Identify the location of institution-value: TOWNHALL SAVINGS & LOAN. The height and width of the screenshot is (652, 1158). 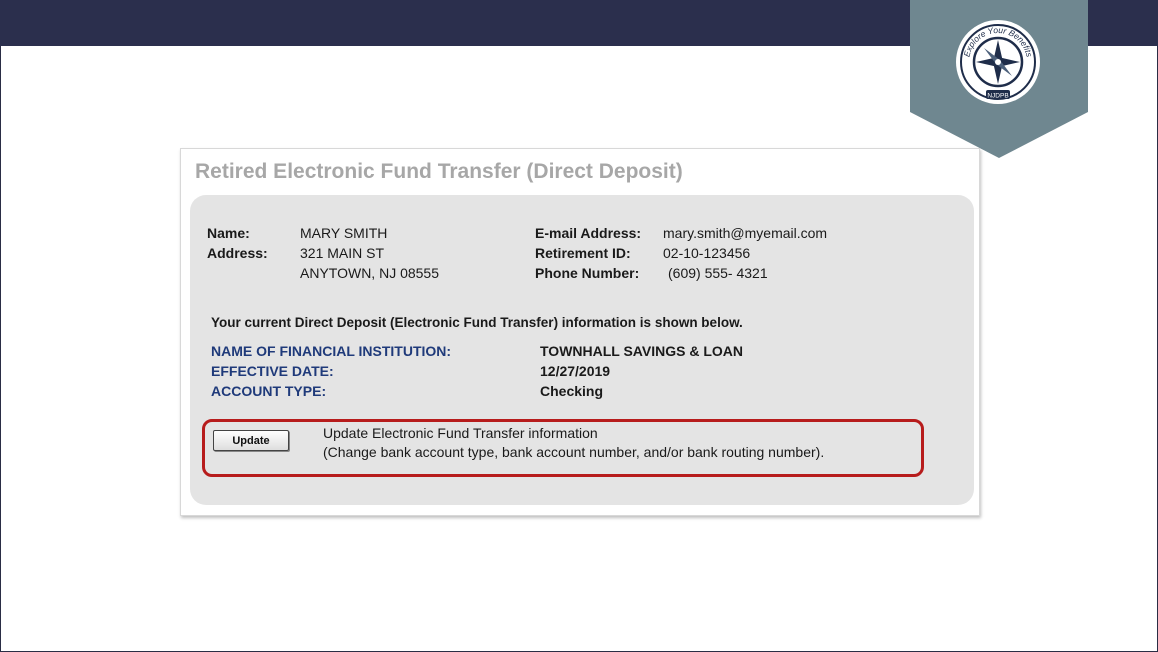
(641, 351).